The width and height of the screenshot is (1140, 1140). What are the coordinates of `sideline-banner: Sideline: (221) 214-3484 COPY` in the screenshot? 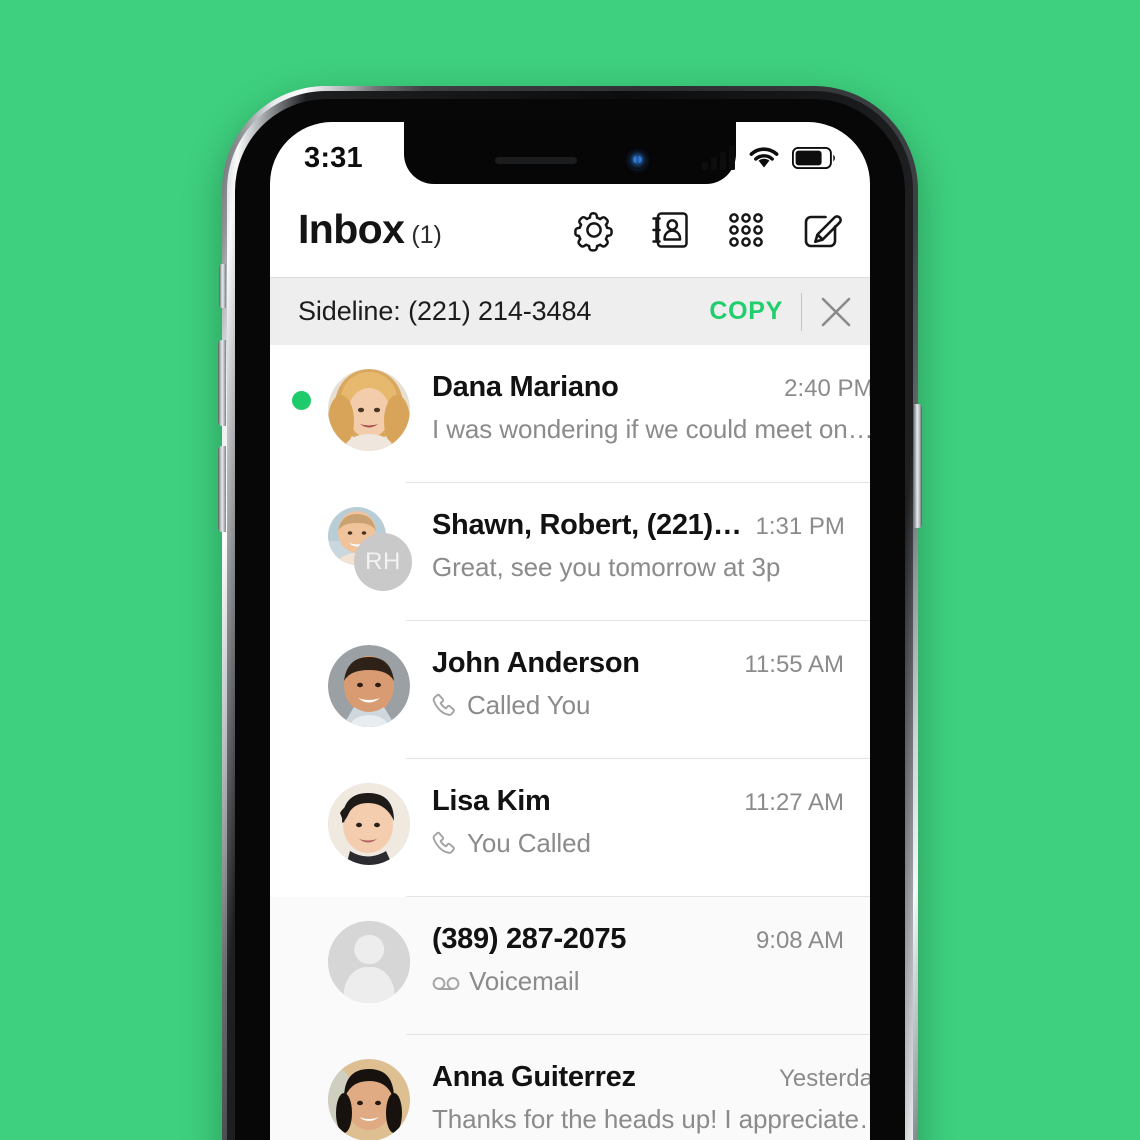 It's located at (570, 311).